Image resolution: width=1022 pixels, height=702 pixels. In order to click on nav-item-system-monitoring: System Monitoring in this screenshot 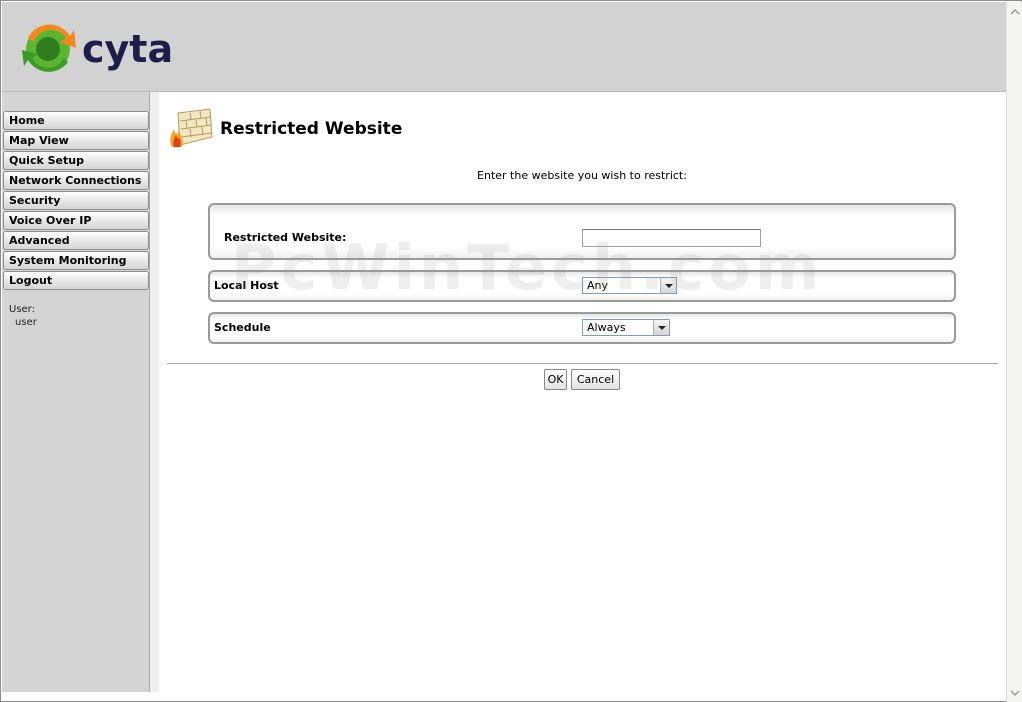, I will do `click(76, 260)`.